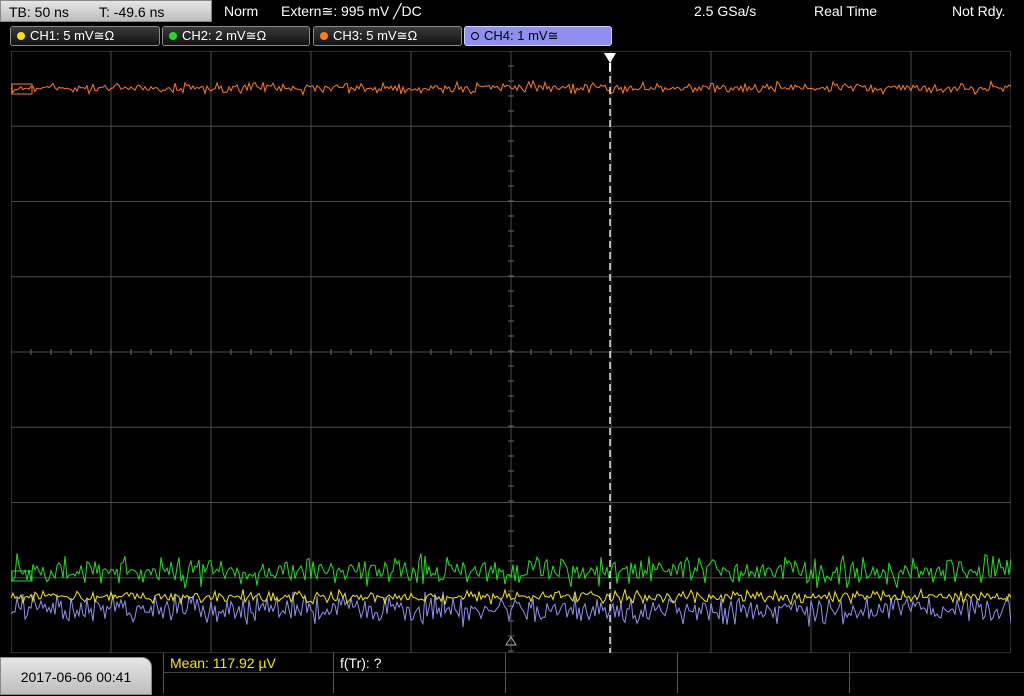  I want to click on freq-value: f(Tr): ?, so click(361, 663).